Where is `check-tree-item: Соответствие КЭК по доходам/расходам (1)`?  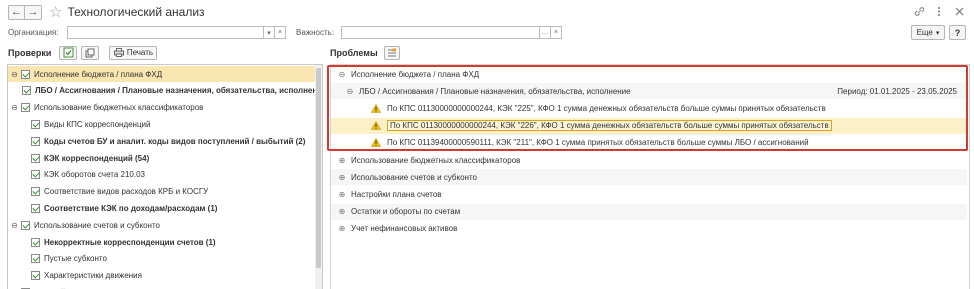
check-tree-item: Соответствие КЭК по доходам/расходам (1) is located at coordinates (162, 208).